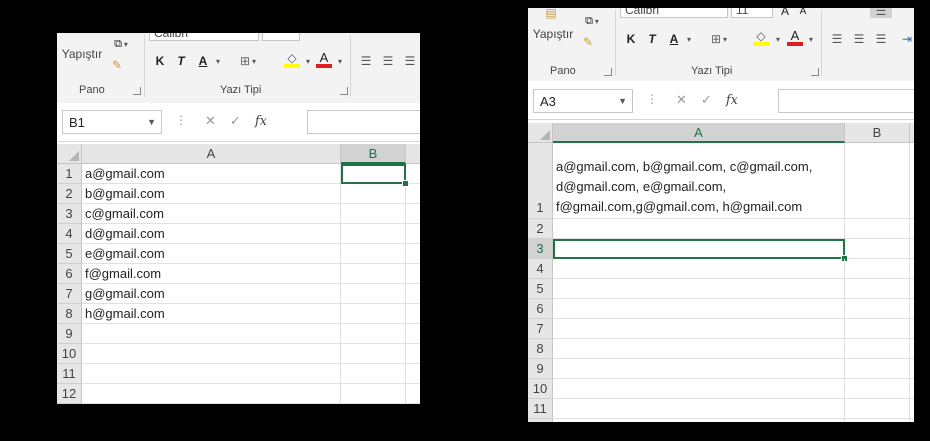 This screenshot has height=441, width=930. What do you see at coordinates (373, 334) in the screenshot?
I see `cell-b9` at bounding box center [373, 334].